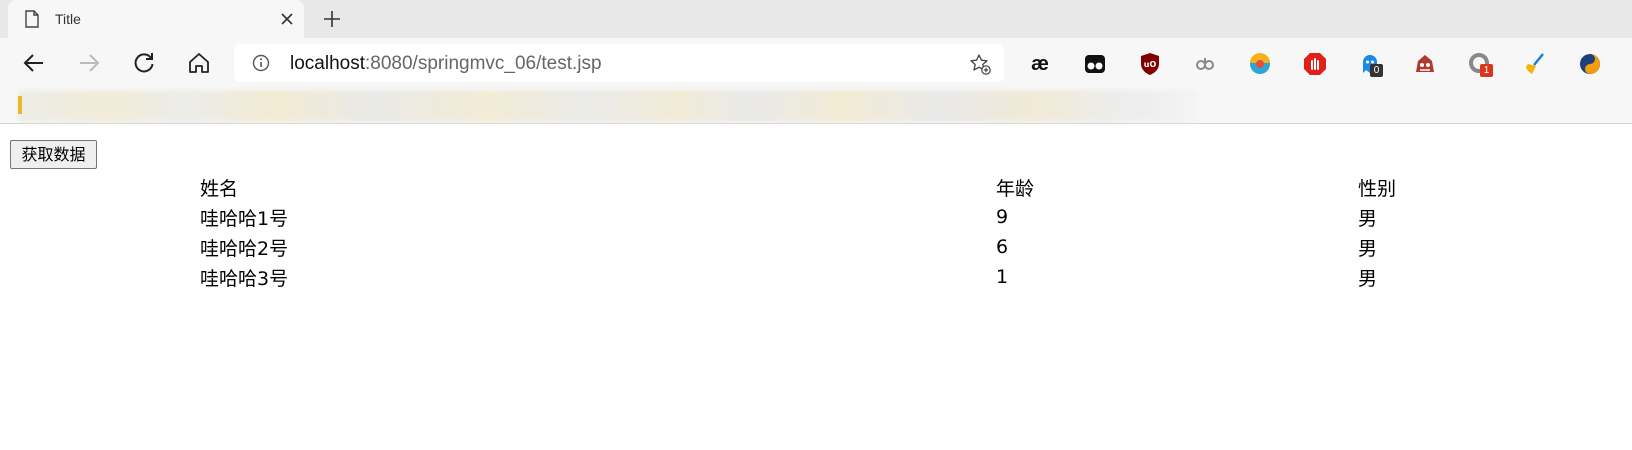 The width and height of the screenshot is (1632, 450). Describe the element at coordinates (20, 105) in the screenshot. I see `folder-icon` at that location.